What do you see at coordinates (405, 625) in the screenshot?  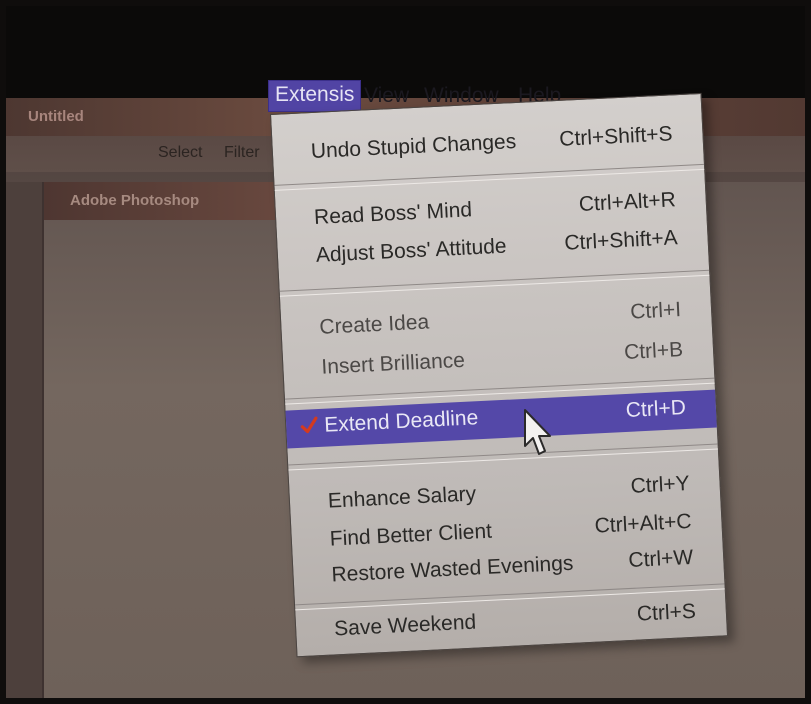 I see `menu-item-label: Save Weekend` at bounding box center [405, 625].